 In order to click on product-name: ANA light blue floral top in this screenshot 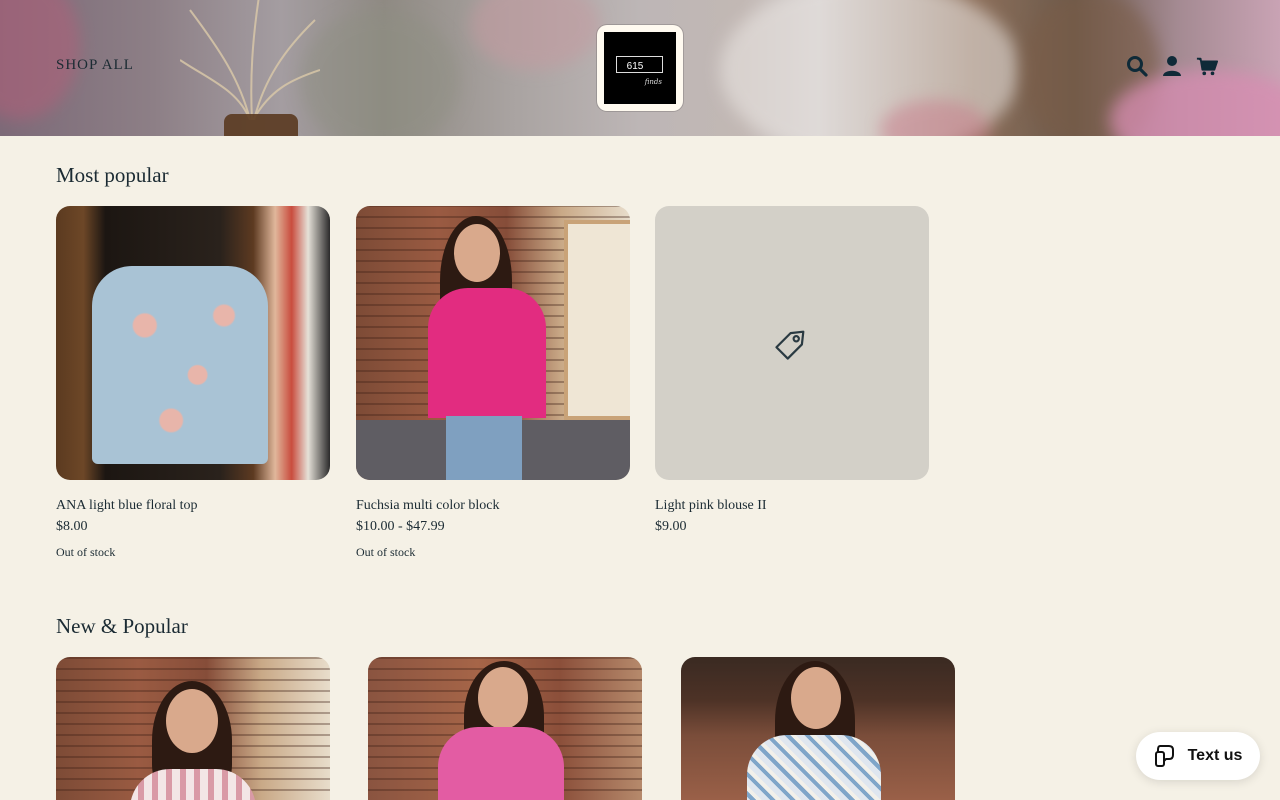, I will do `click(193, 506)`.